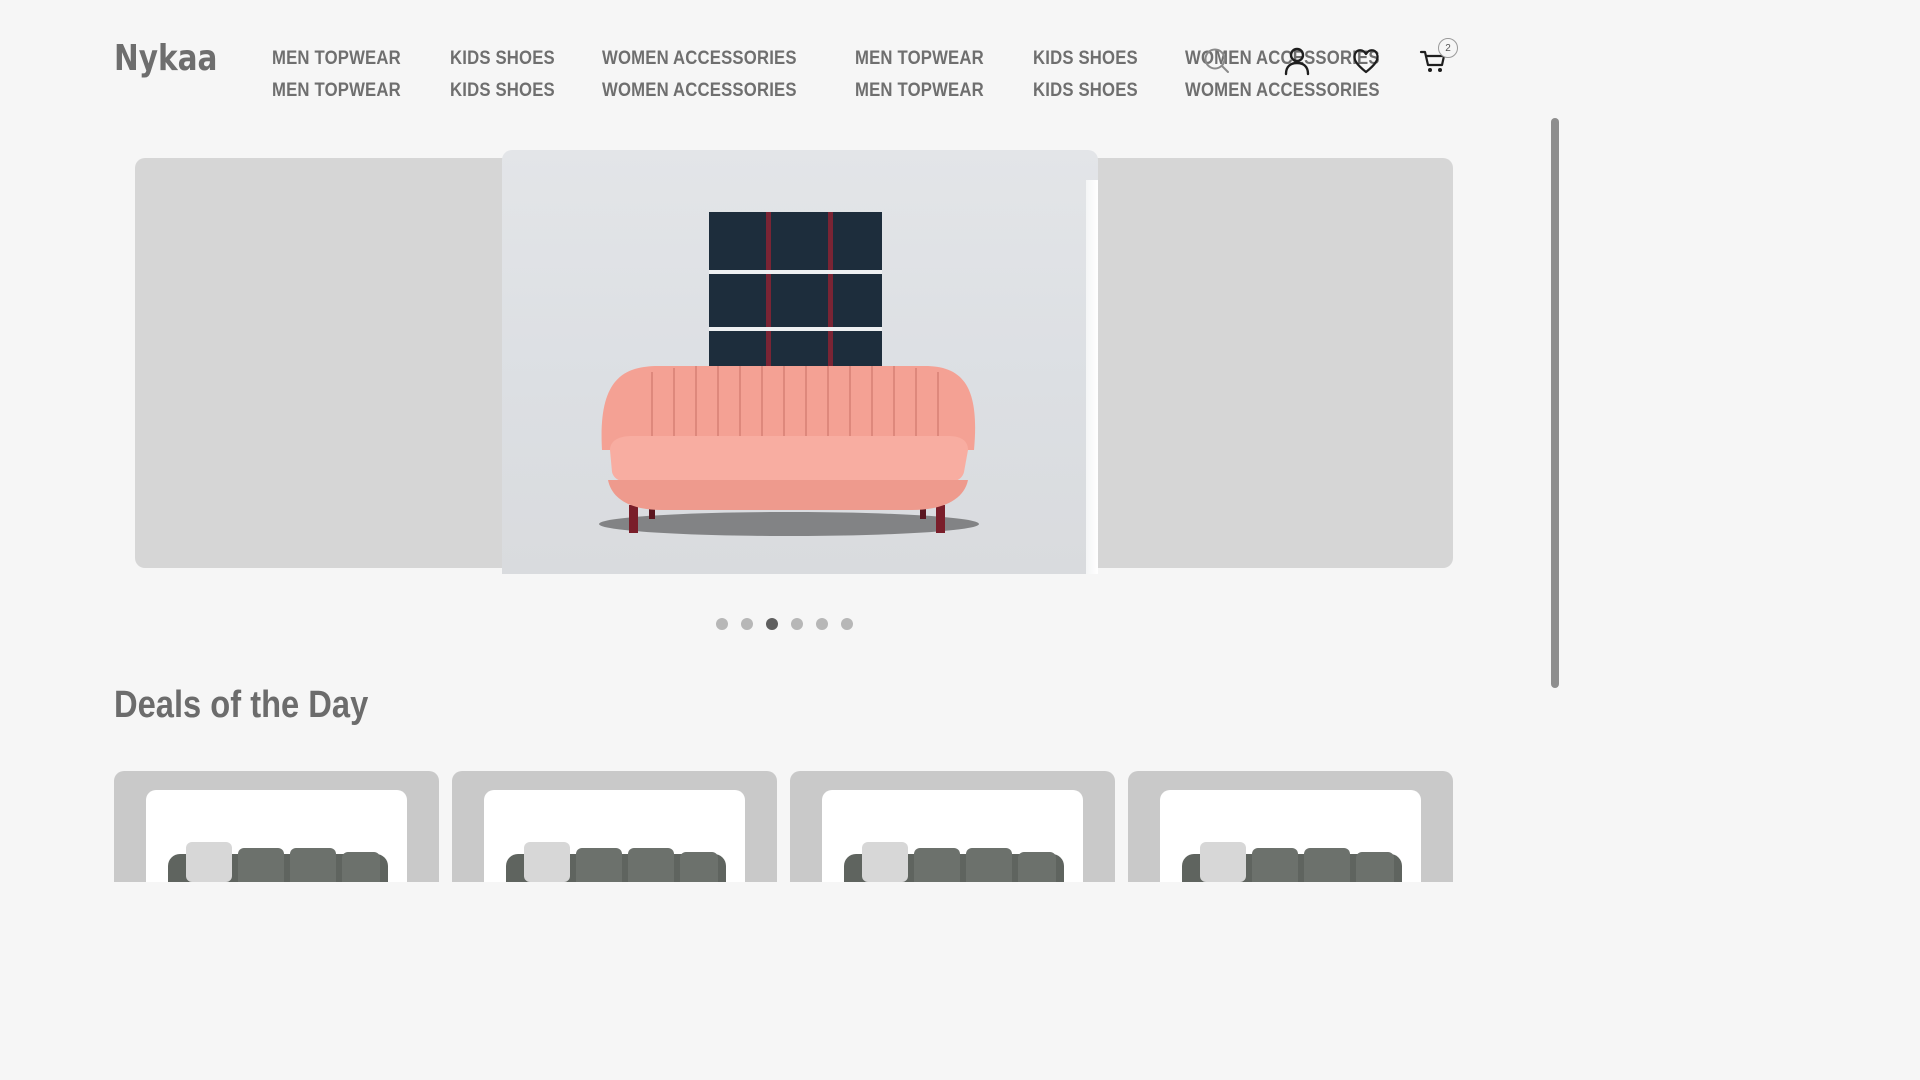 The height and width of the screenshot is (1080, 1920). Describe the element at coordinates (789, 450) in the screenshot. I see `sofa-illustration` at that location.